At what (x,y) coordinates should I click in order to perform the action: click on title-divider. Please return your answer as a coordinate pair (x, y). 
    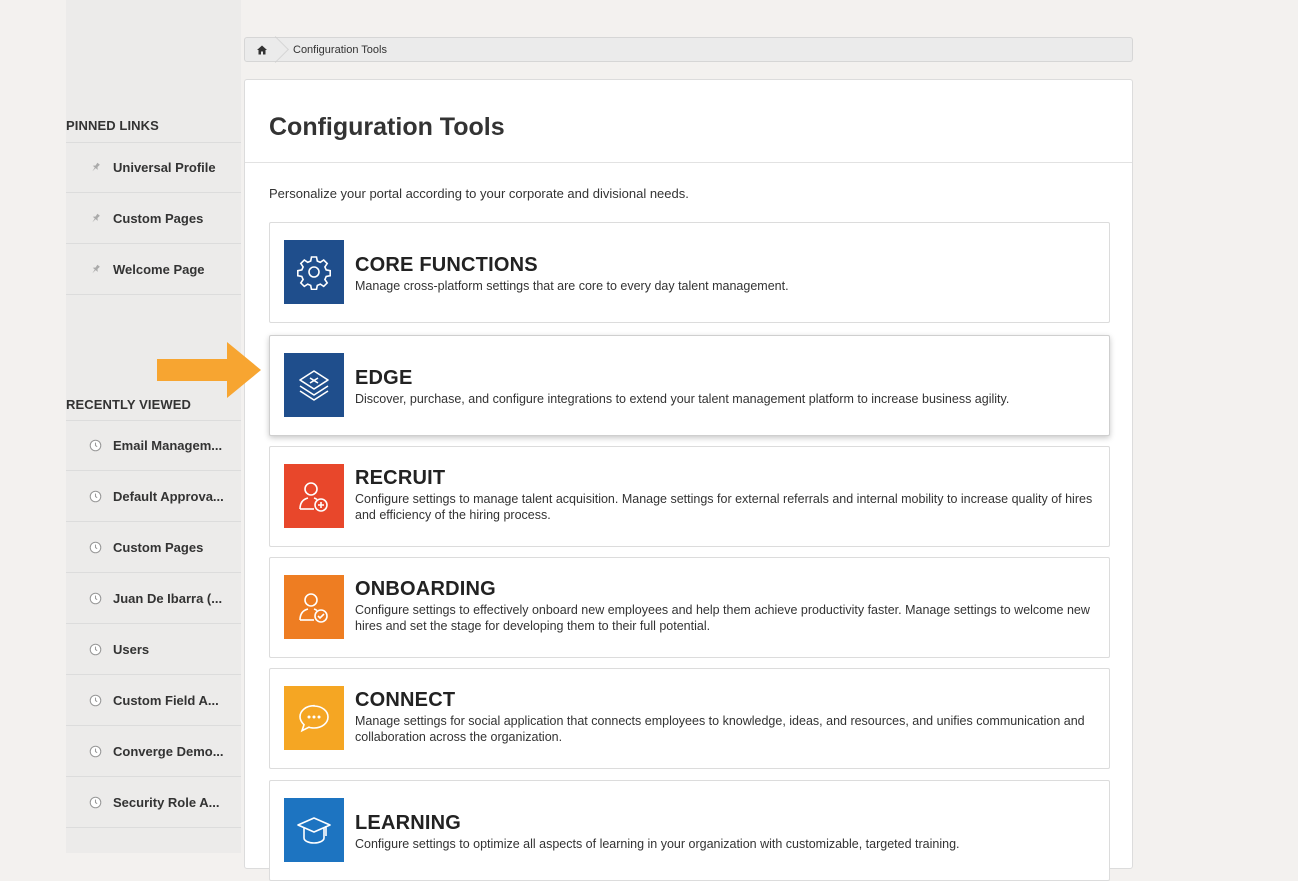
    Looking at the image, I should click on (688, 162).